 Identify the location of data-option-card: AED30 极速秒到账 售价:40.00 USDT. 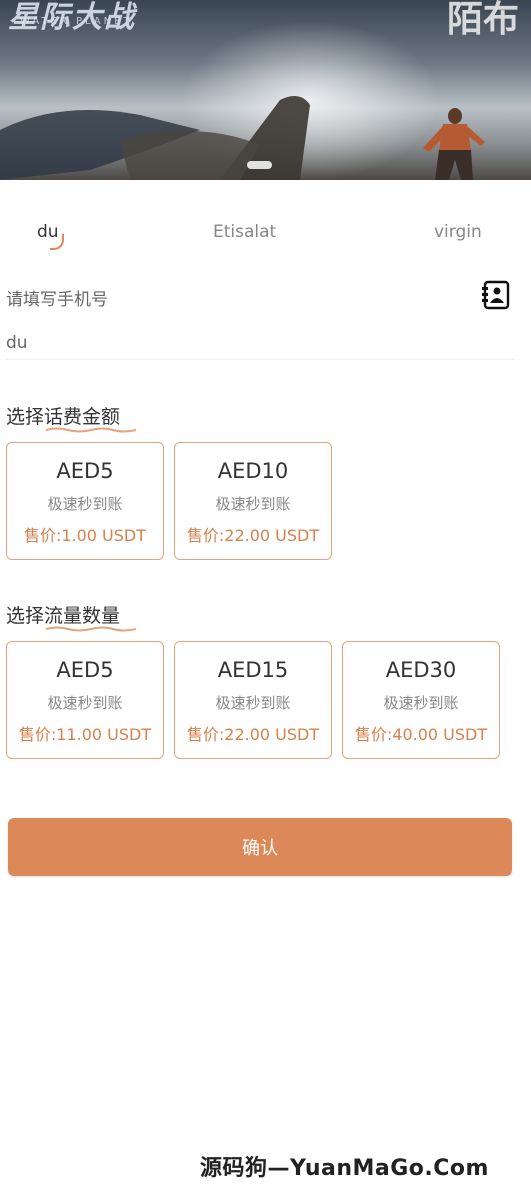
(421, 700).